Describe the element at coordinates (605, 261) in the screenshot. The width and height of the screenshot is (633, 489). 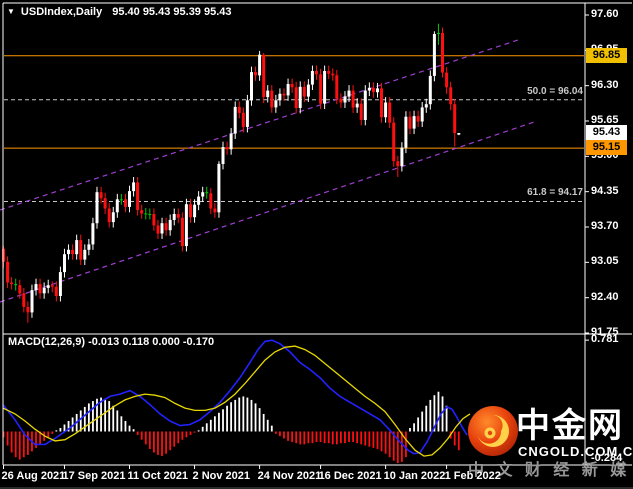
I see `price-tick-label: 93.05` at that location.